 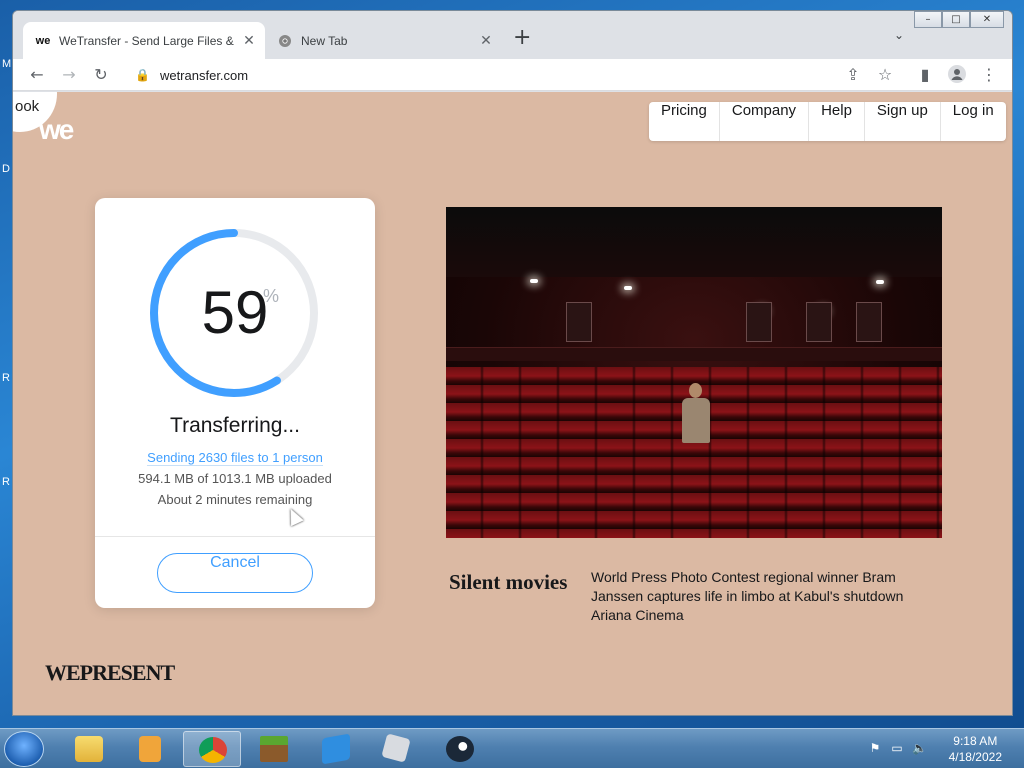 I want to click on photo-person, so click(x=696, y=428).